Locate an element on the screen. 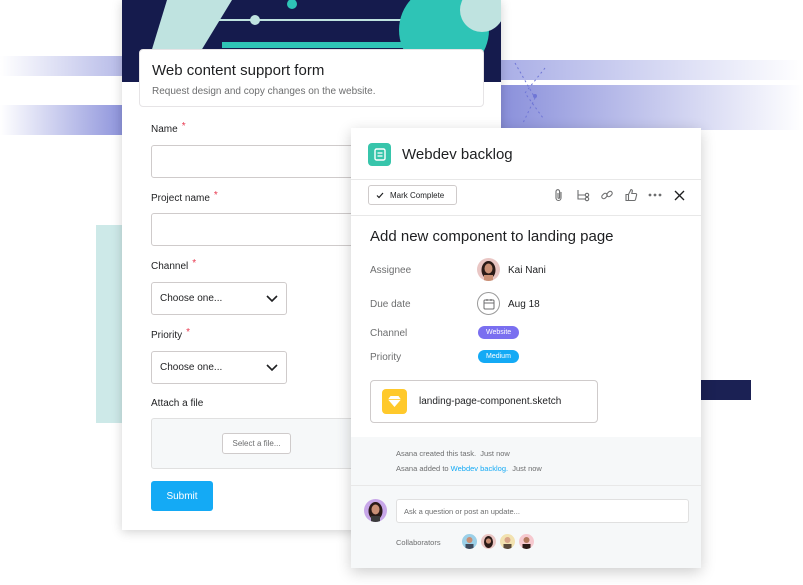 Image resolution: width=803 pixels, height=585 pixels. decor-teal-block is located at coordinates (109, 324).